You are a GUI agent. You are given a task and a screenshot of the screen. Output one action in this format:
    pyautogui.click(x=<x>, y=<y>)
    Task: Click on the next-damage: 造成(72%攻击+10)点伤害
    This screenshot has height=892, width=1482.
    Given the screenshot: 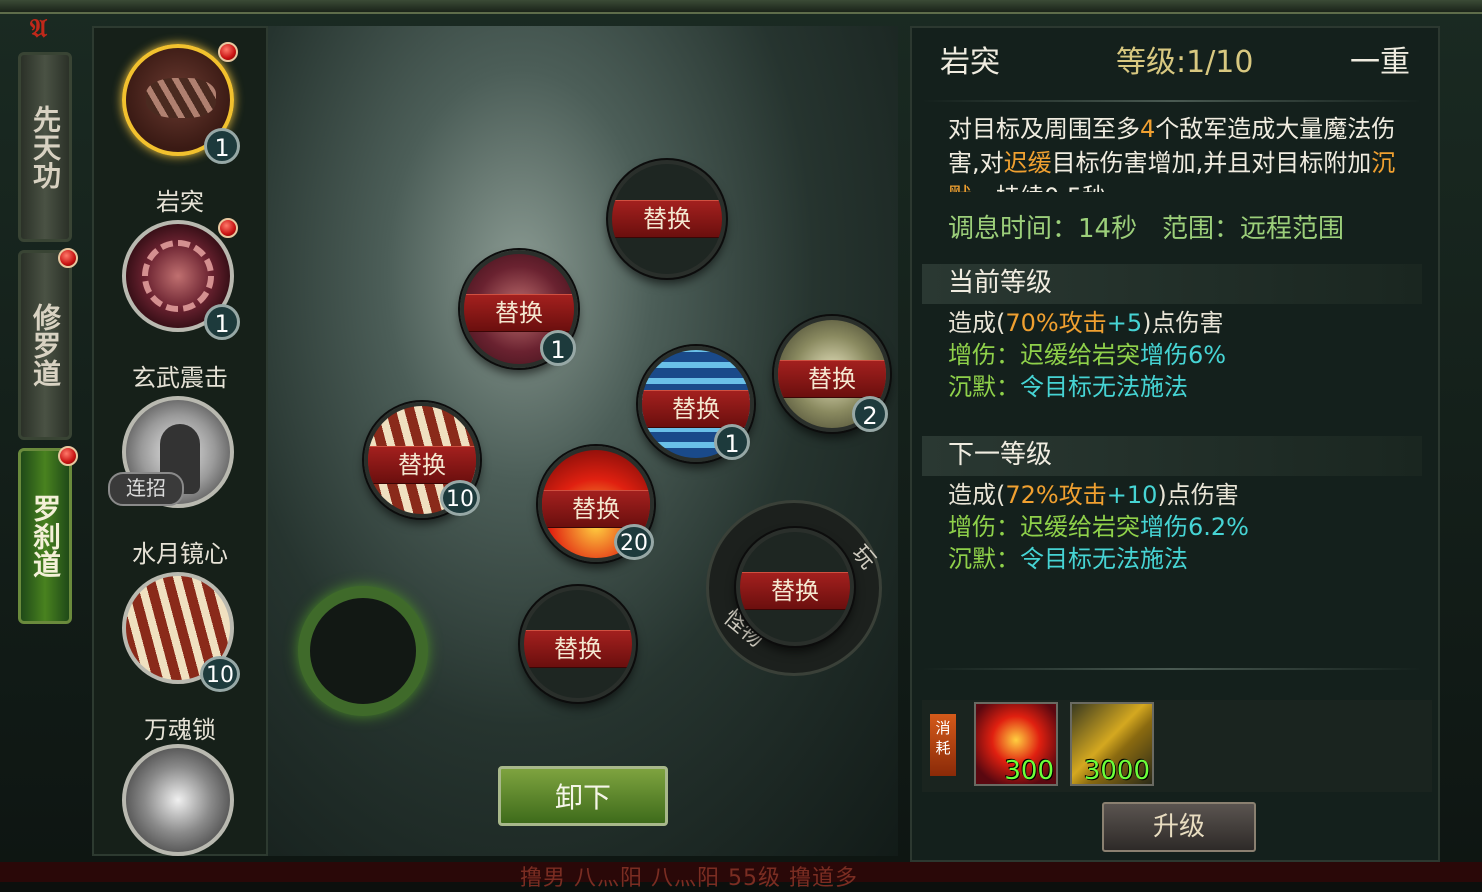 What is the action you would take?
    pyautogui.click(x=1093, y=495)
    